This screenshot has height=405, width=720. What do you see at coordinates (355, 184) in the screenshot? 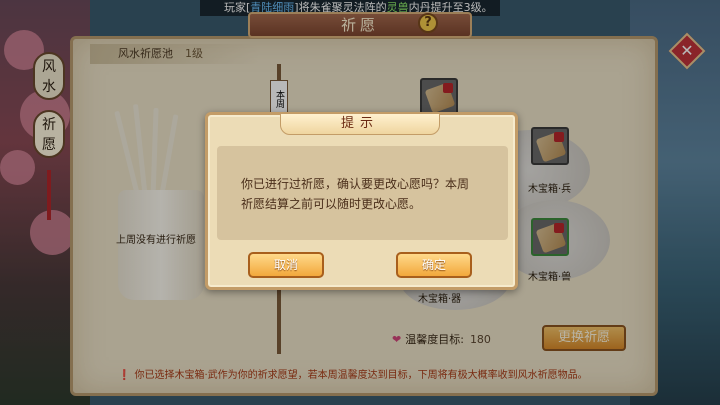
I see `dialog-message-line1: 你已进行过祈愿，确认要更改心愿吗？本周` at bounding box center [355, 184].